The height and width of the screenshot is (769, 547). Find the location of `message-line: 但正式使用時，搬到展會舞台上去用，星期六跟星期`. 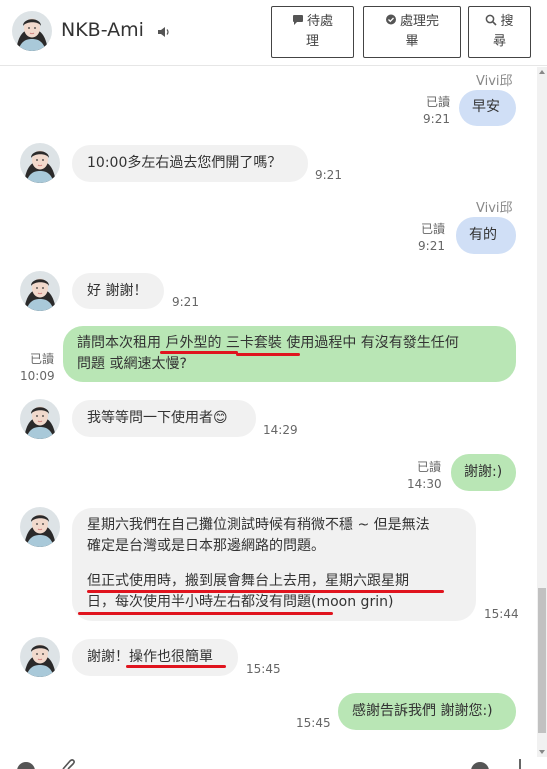

message-line: 但正式使用時，搬到展會舞台上去用，星期六跟星期 is located at coordinates (248, 581).